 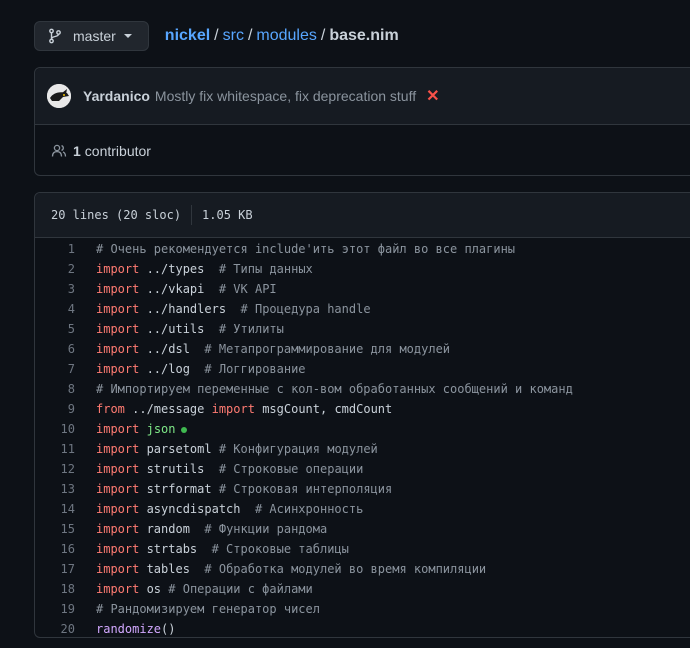 I want to click on code-line: 5 import ../utils # Утилиты, so click(x=362, y=329).